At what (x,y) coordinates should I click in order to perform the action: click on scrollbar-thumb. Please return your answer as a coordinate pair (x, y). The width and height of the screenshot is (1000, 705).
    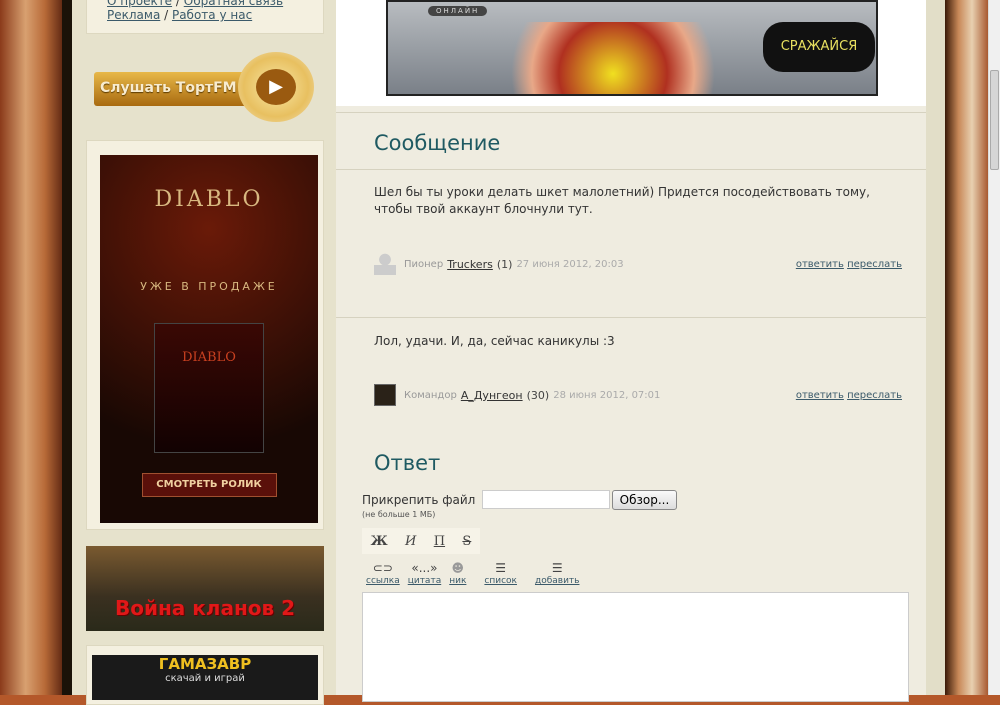
    Looking at the image, I should click on (994, 120).